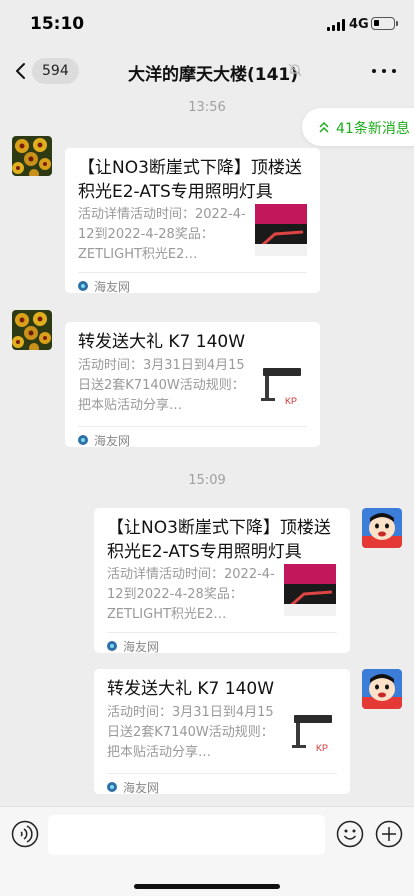 This screenshot has width=414, height=896. What do you see at coordinates (25, 834) in the screenshot?
I see `voice-icon` at bounding box center [25, 834].